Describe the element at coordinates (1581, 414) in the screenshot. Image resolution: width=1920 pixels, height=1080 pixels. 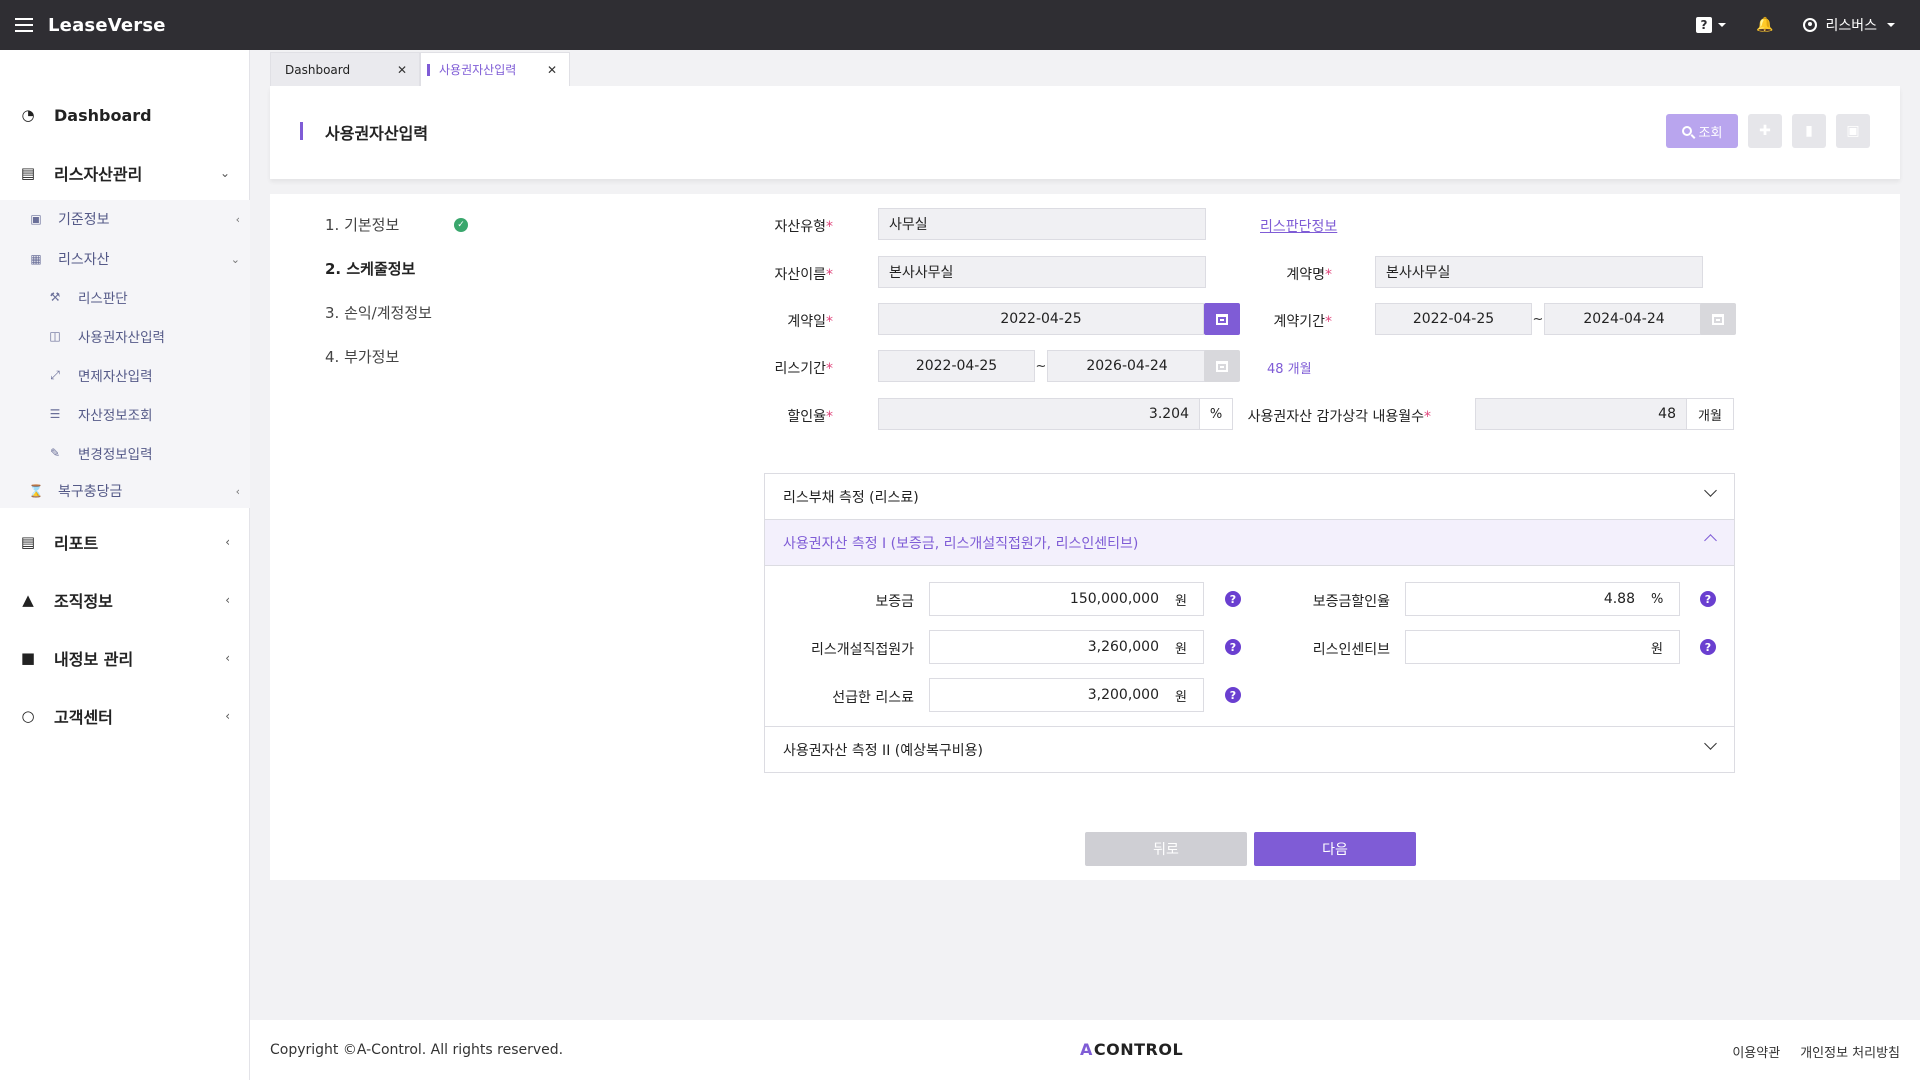
I see `useful-life-field: 48` at that location.